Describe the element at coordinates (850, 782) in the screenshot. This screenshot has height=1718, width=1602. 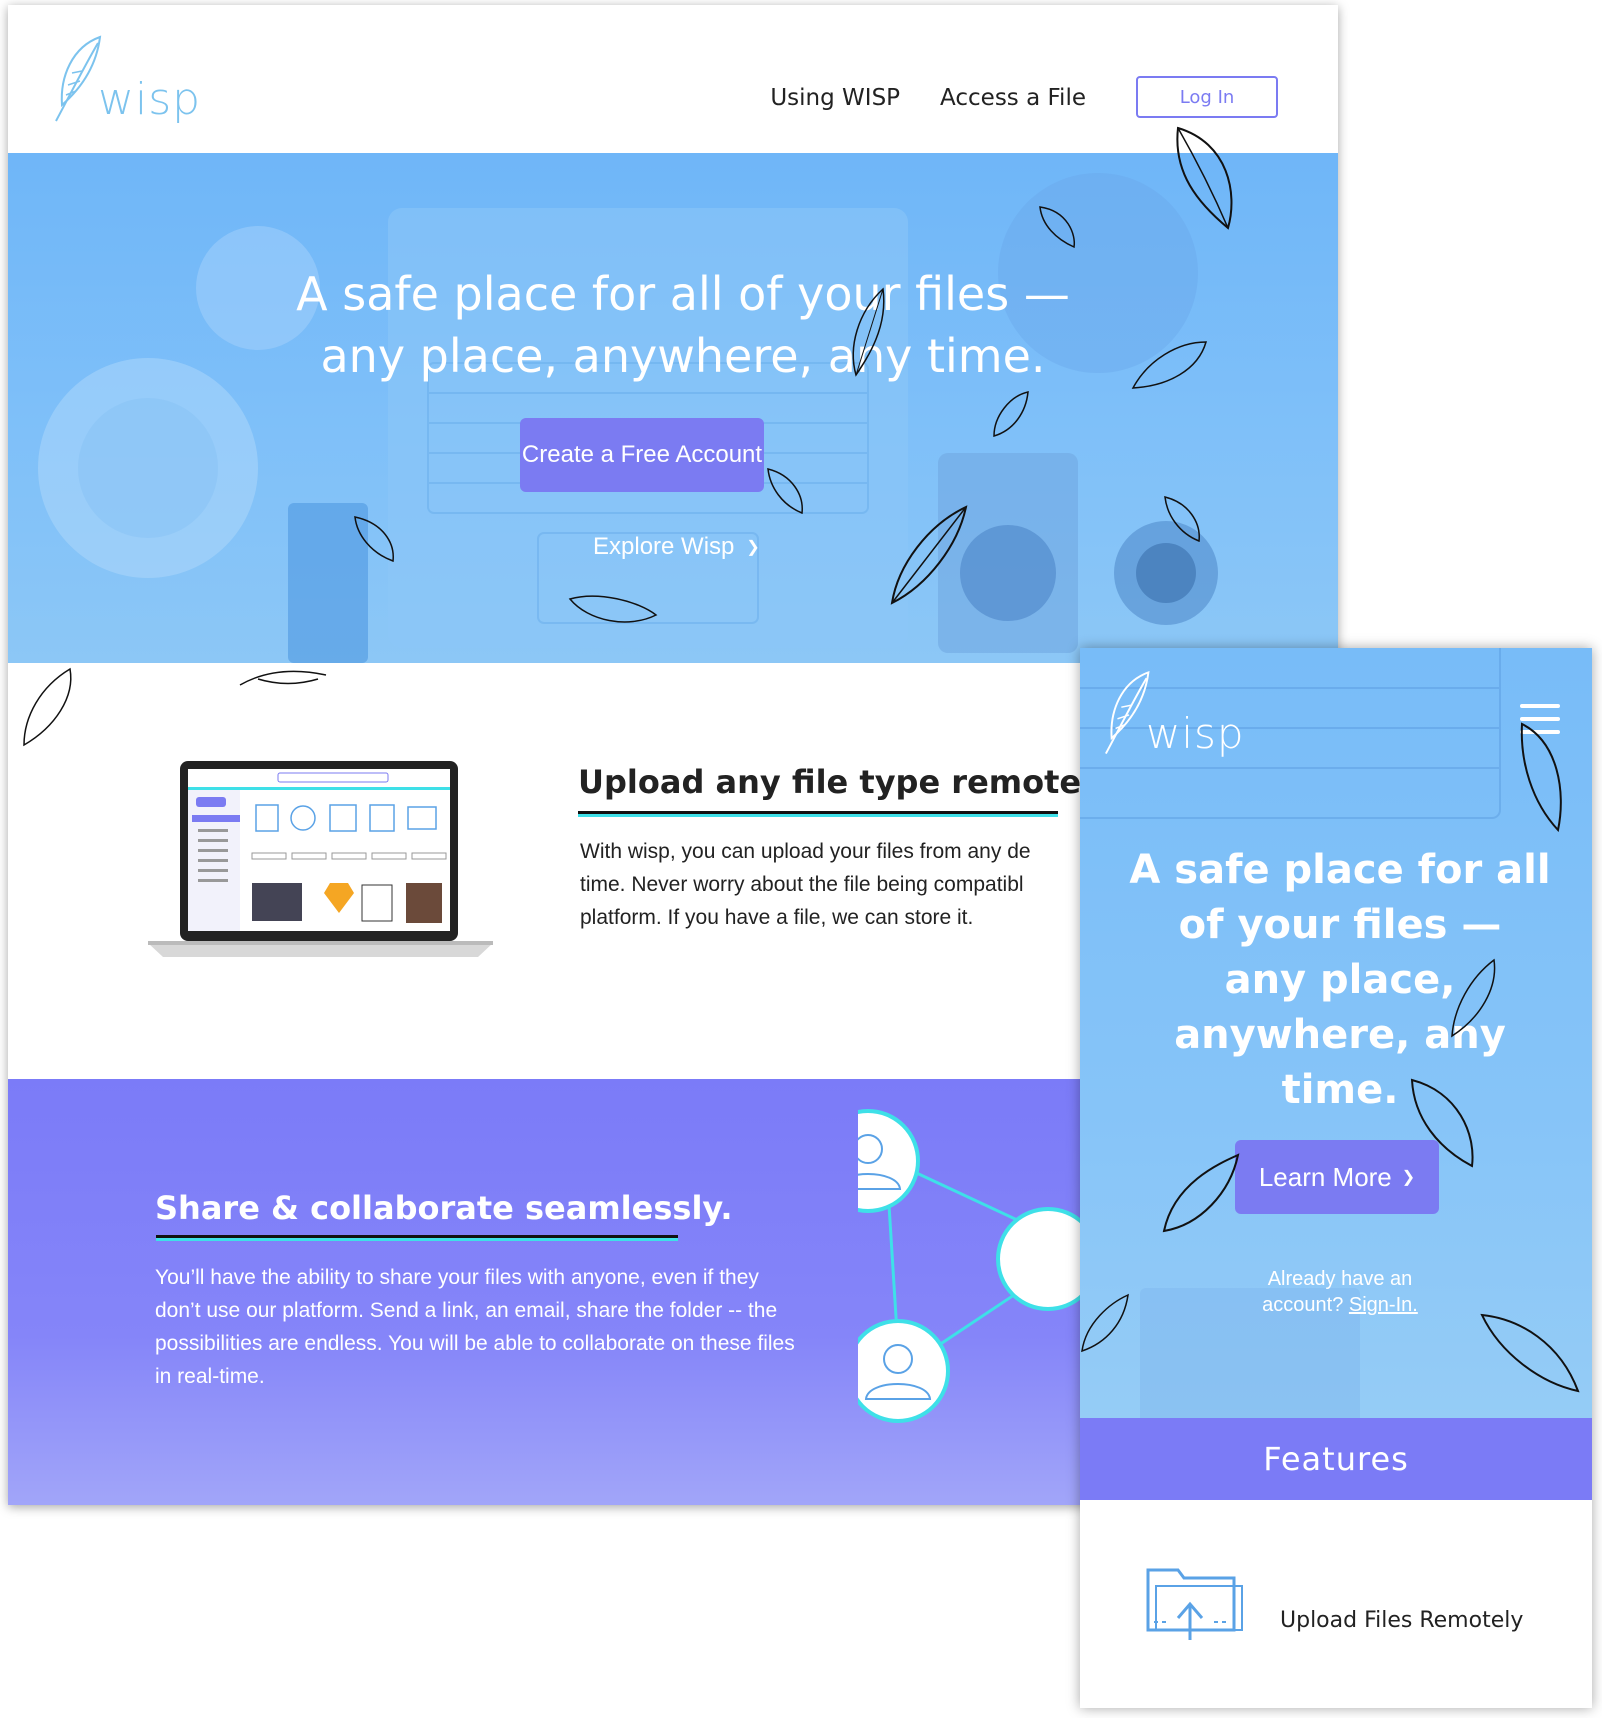
I see `upload-title: Upload any file type remotely.` at that location.